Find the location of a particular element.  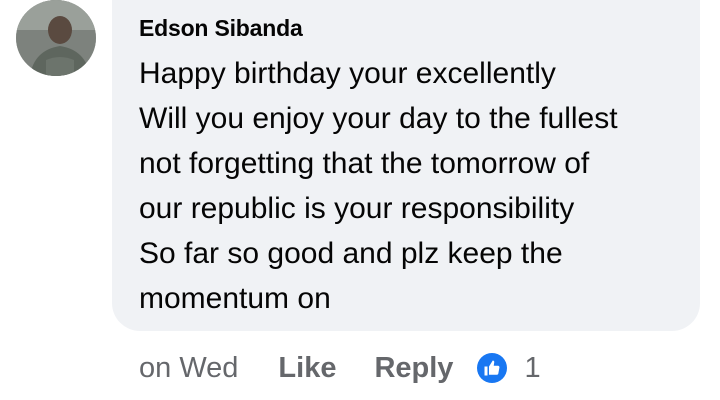

thumbs-up-glyph is located at coordinates (492, 368).